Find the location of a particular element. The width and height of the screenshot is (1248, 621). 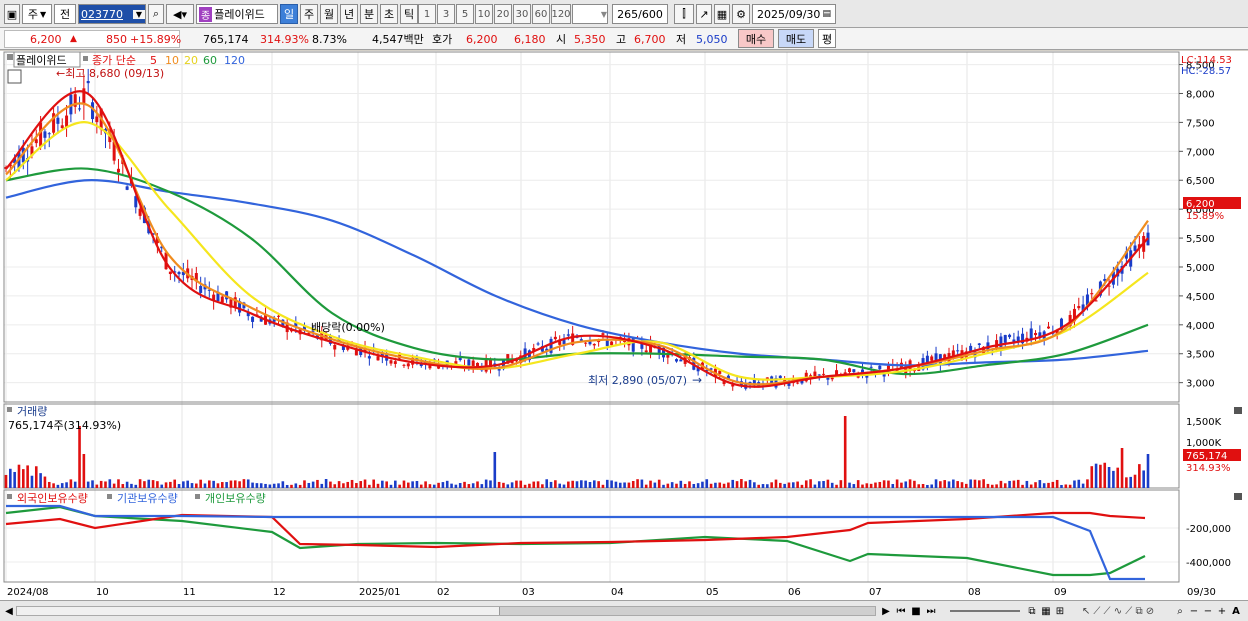

prev-button: 전 is located at coordinates (65, 14).